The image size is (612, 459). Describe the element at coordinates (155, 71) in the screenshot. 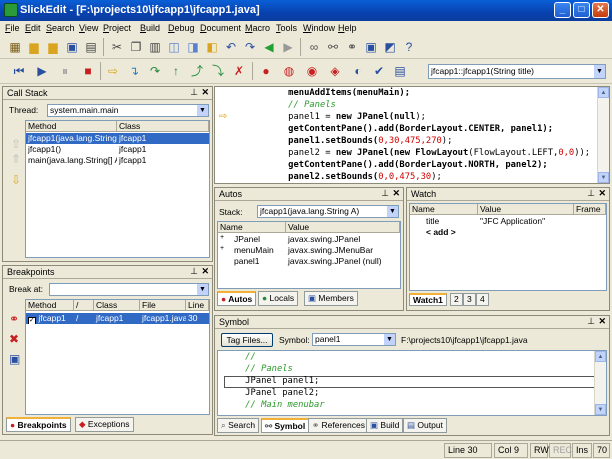

I see `step-over-icon: ↷` at that location.